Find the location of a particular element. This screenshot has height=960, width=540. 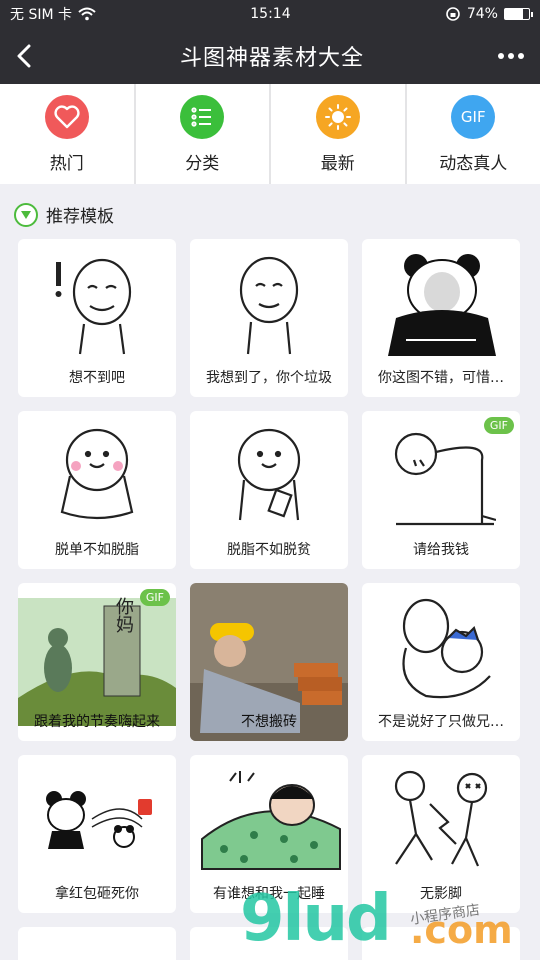

more-button is located at coordinates (510, 56).